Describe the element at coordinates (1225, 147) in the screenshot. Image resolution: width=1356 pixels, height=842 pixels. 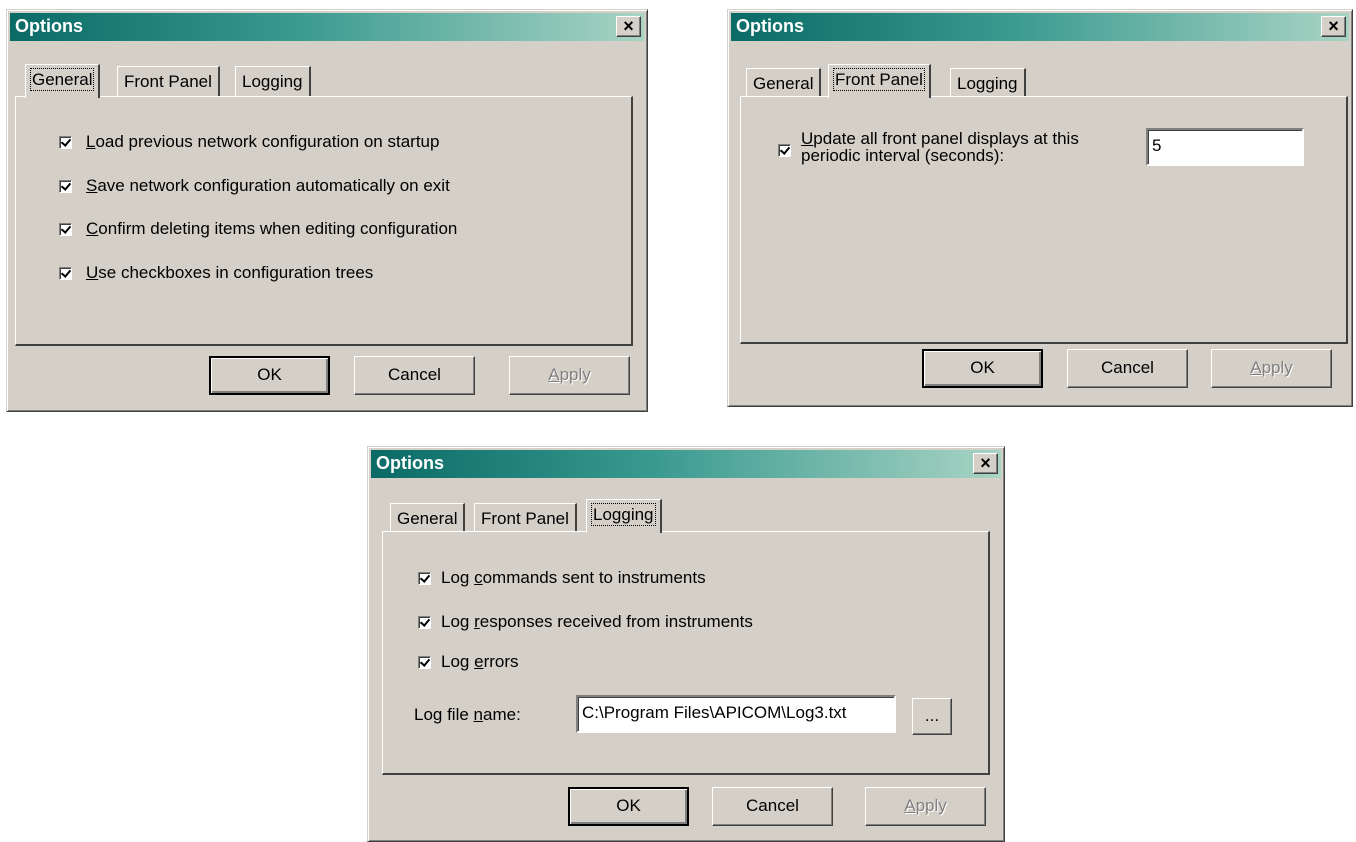
I see `update-interval-input: 5` at that location.